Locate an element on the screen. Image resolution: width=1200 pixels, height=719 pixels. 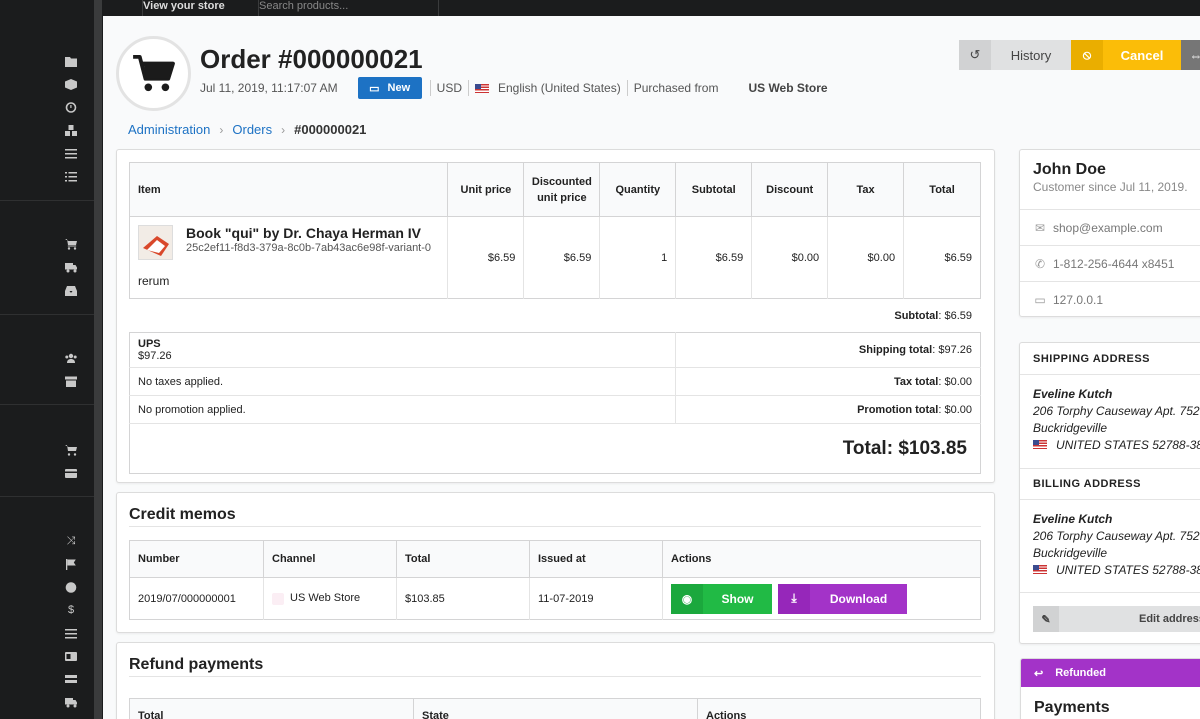
memo-total: $103.85 is located at coordinates (463, 598).